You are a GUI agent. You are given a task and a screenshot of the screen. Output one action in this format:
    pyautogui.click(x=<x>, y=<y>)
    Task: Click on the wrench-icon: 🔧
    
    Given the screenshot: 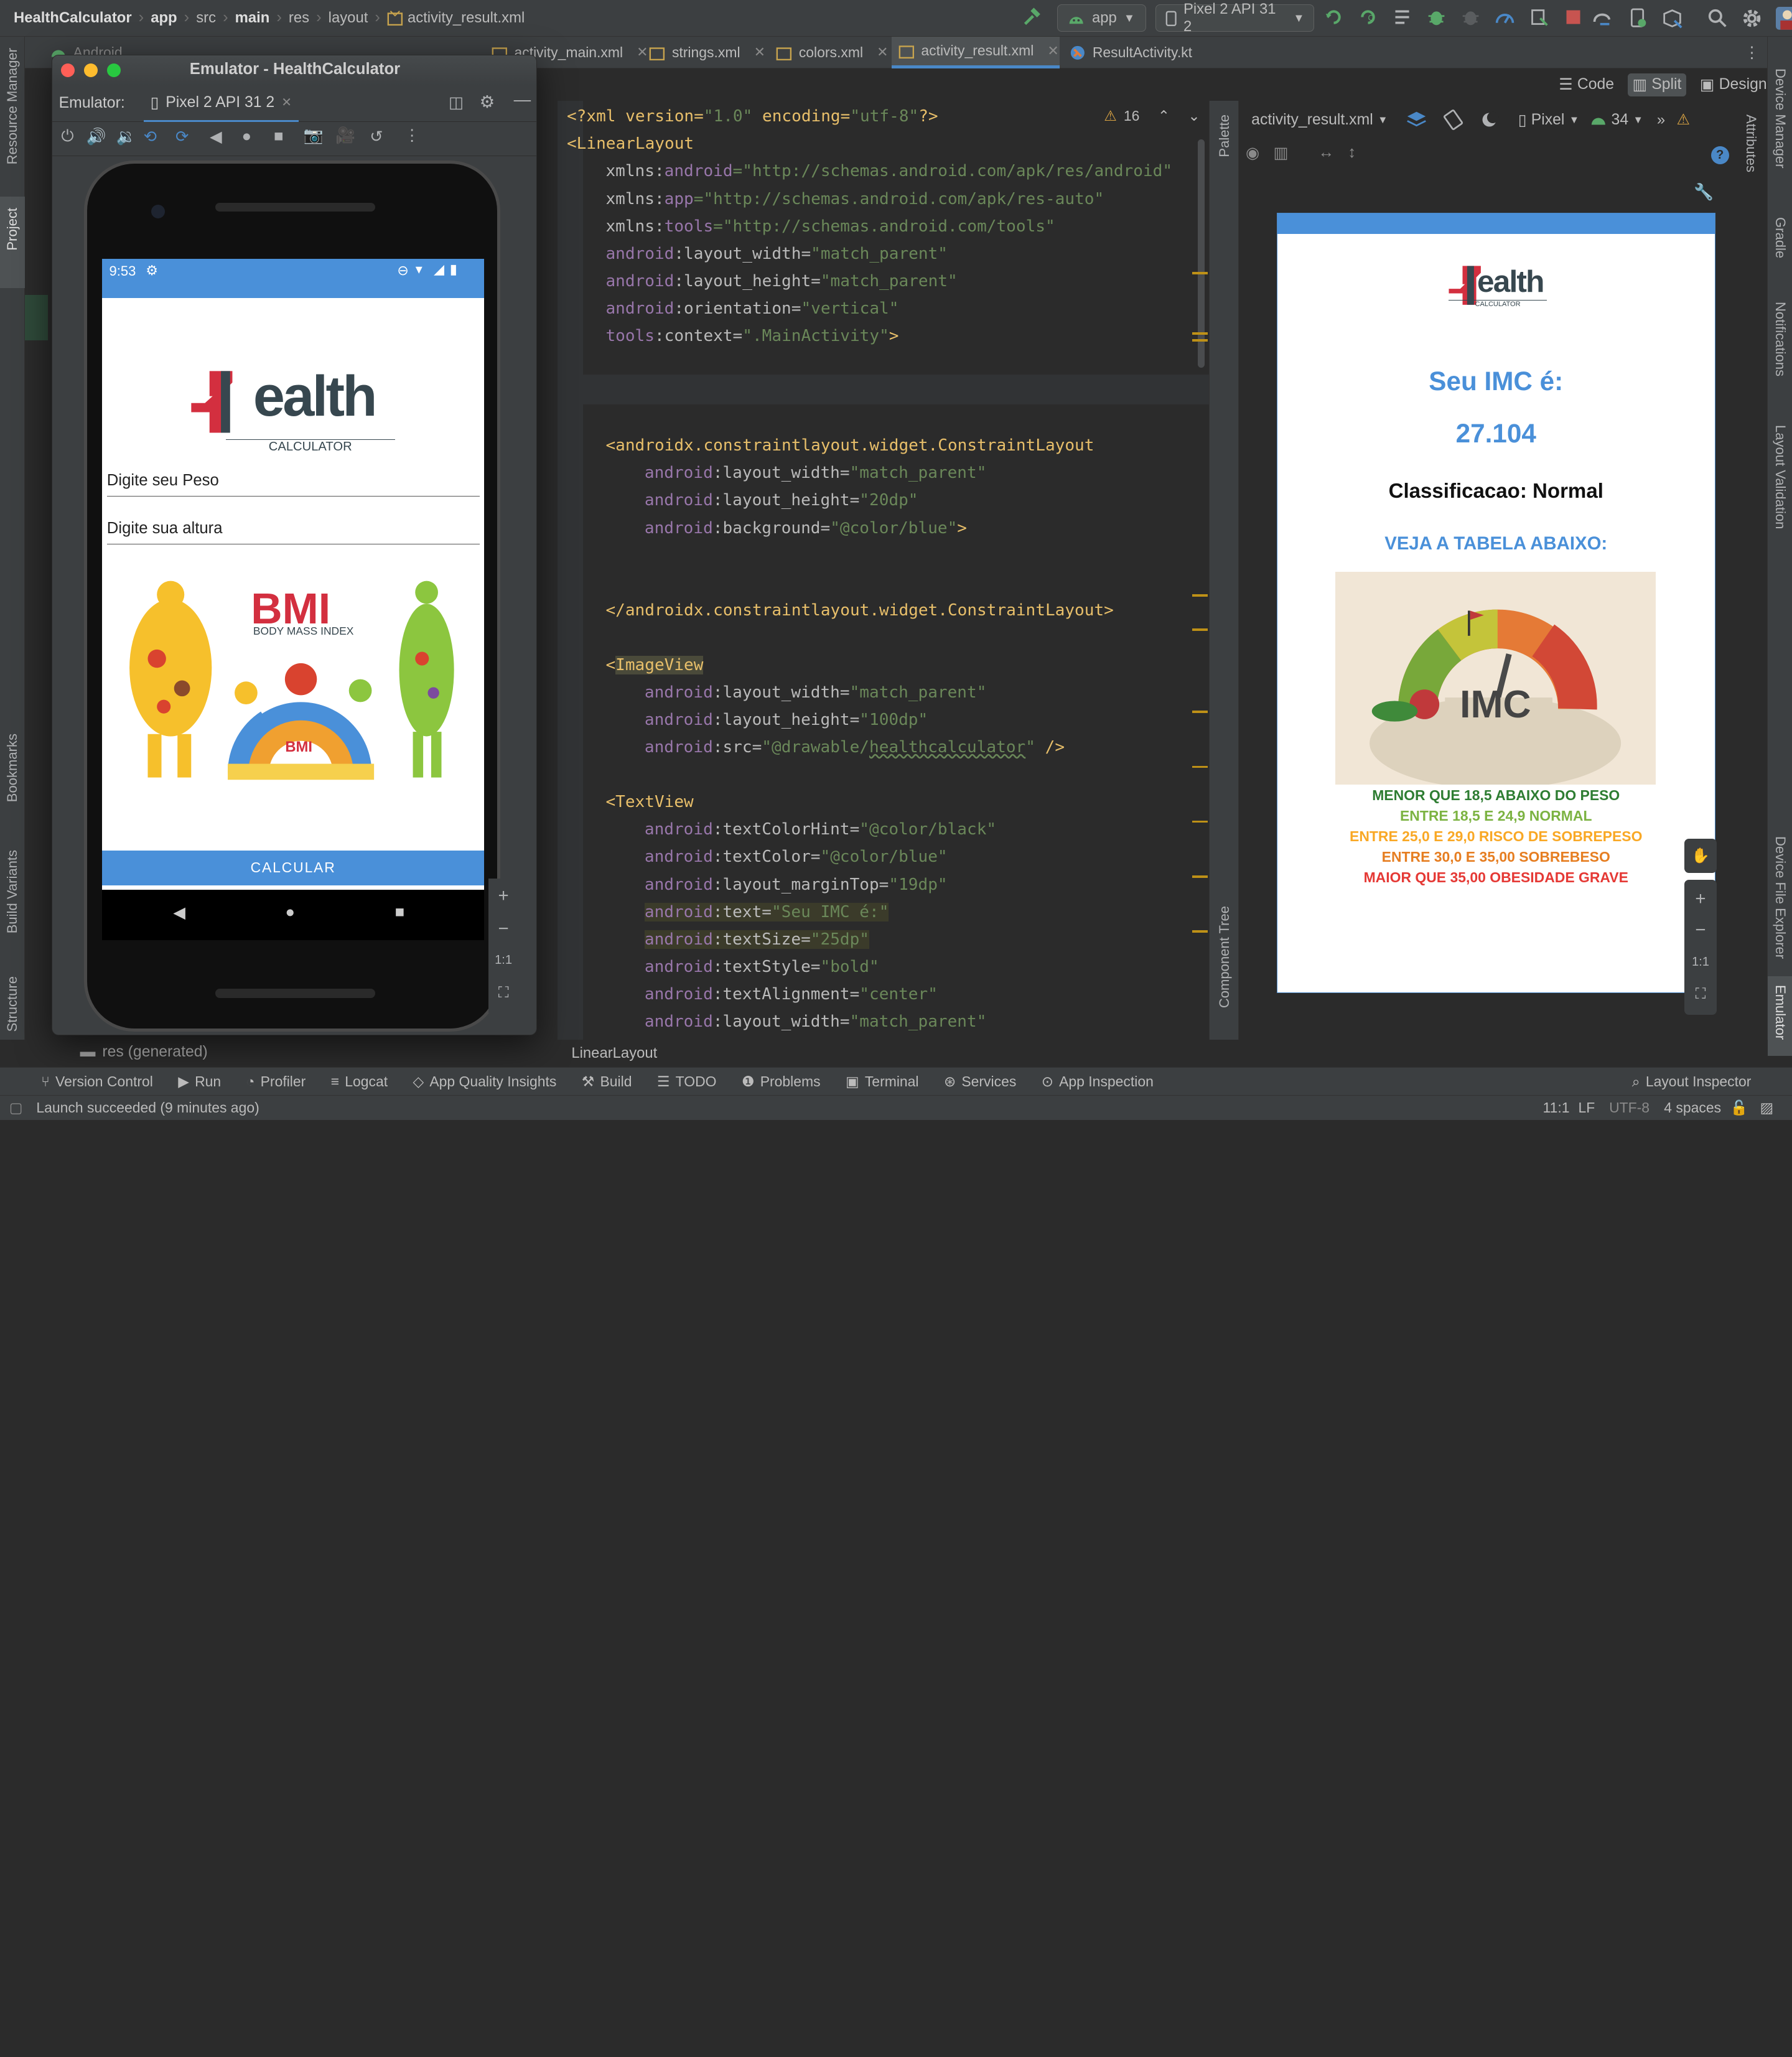 What is the action you would take?
    pyautogui.click(x=1704, y=192)
    